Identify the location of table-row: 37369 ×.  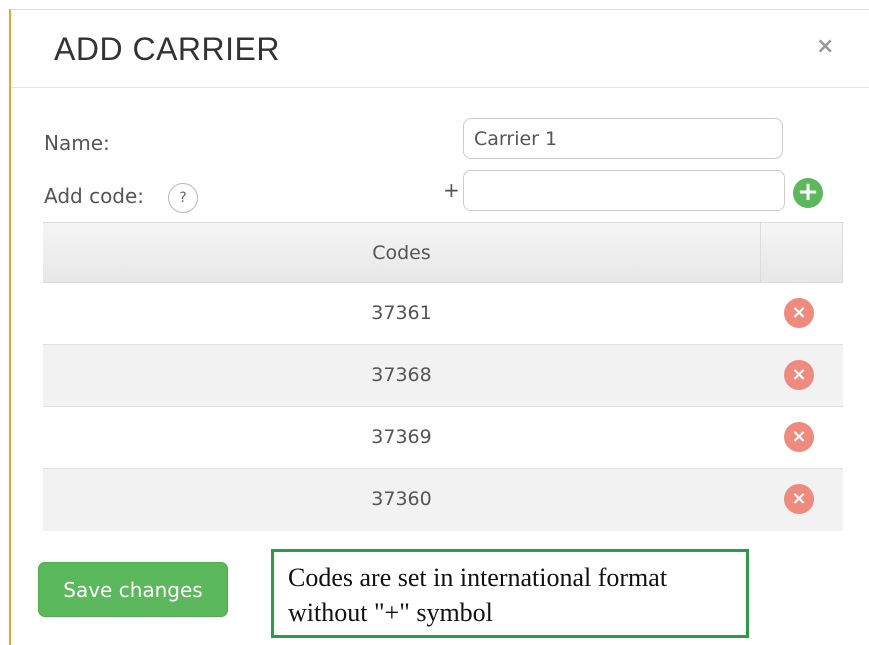
(443, 438).